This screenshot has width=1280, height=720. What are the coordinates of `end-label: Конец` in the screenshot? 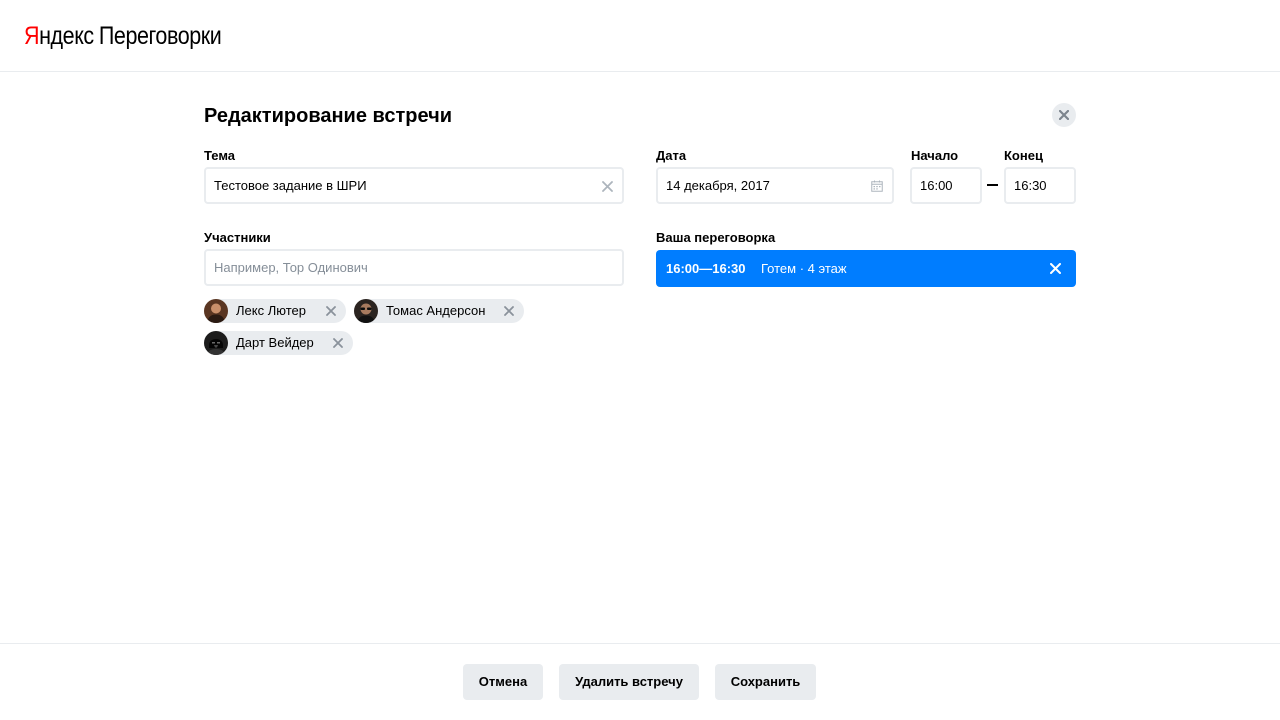 It's located at (1023, 155).